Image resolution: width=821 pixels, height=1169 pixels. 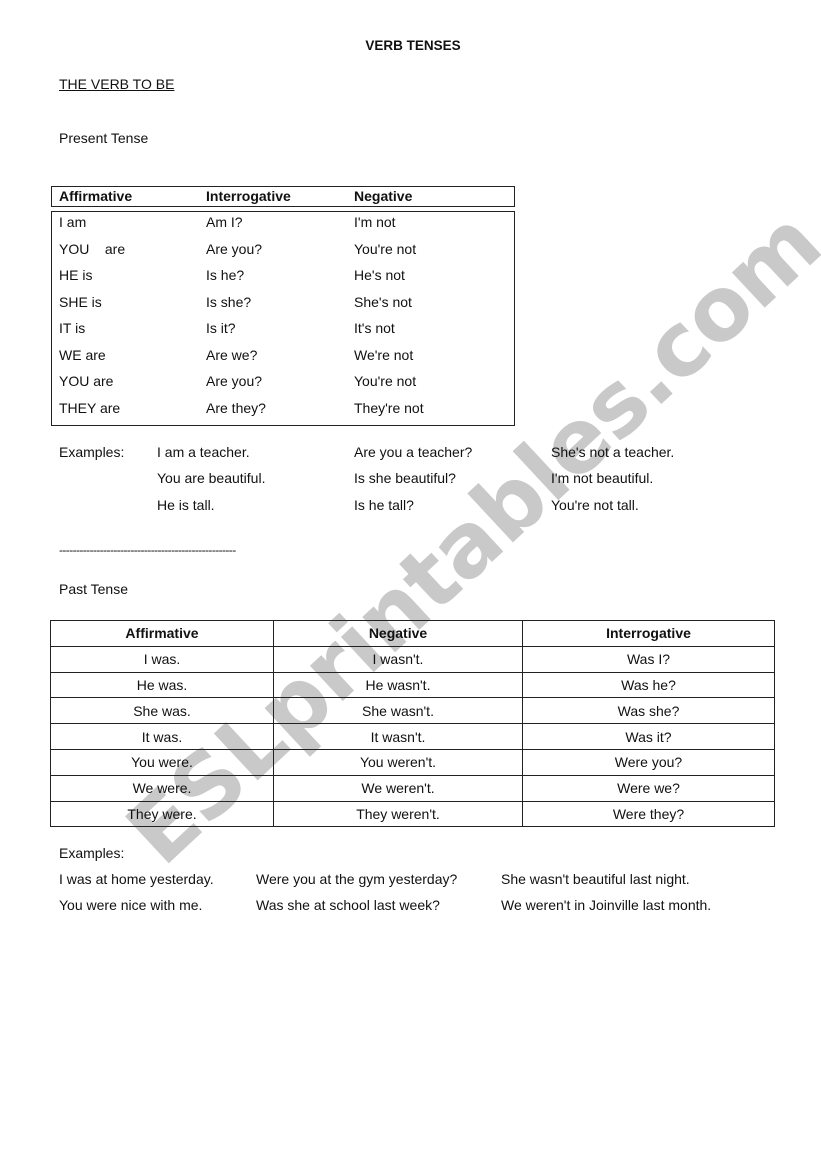 What do you see at coordinates (283, 280) in the screenshot?
I see `table-row: HE is Is he? He's not` at bounding box center [283, 280].